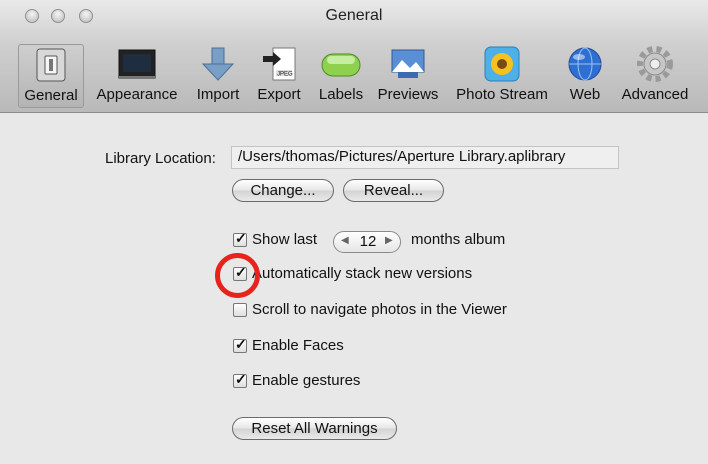  What do you see at coordinates (137, 94) in the screenshot?
I see `tab-appearance-label: Appearance` at bounding box center [137, 94].